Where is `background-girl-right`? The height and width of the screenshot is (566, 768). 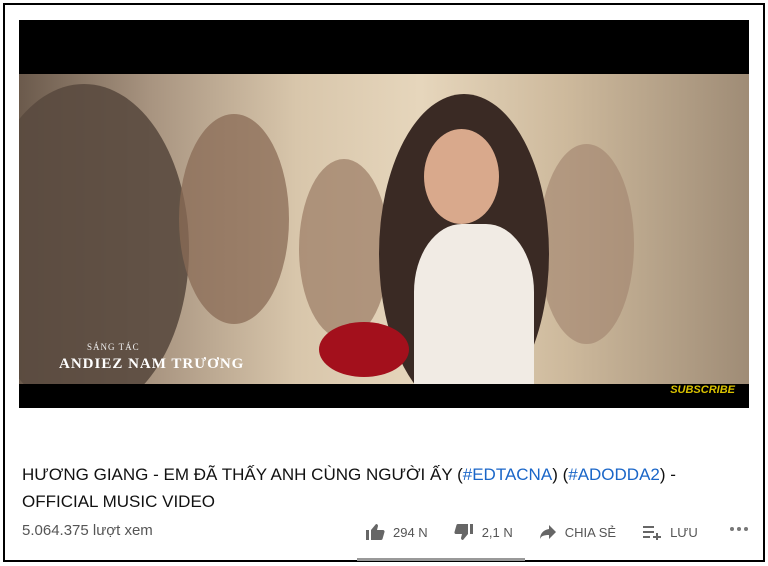 background-girl-right is located at coordinates (586, 244).